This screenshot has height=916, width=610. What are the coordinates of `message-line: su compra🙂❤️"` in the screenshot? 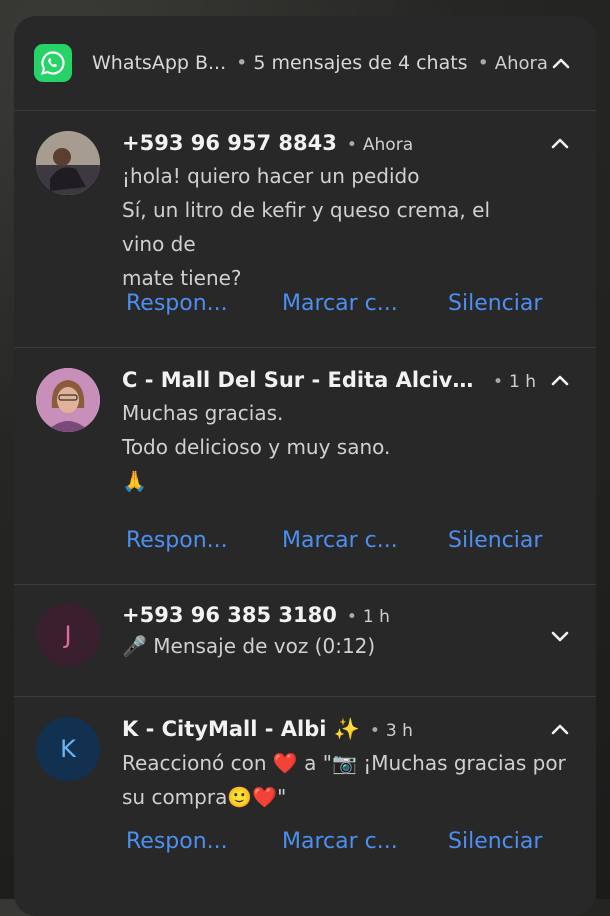 It's located at (204, 797).